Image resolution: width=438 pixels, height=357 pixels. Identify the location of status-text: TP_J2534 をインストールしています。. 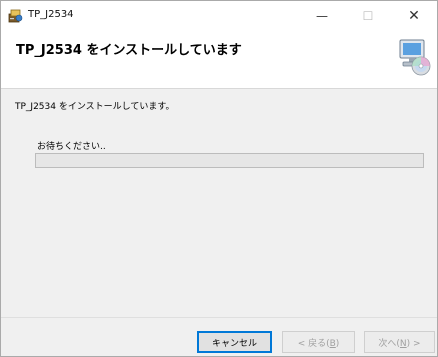
(95, 107).